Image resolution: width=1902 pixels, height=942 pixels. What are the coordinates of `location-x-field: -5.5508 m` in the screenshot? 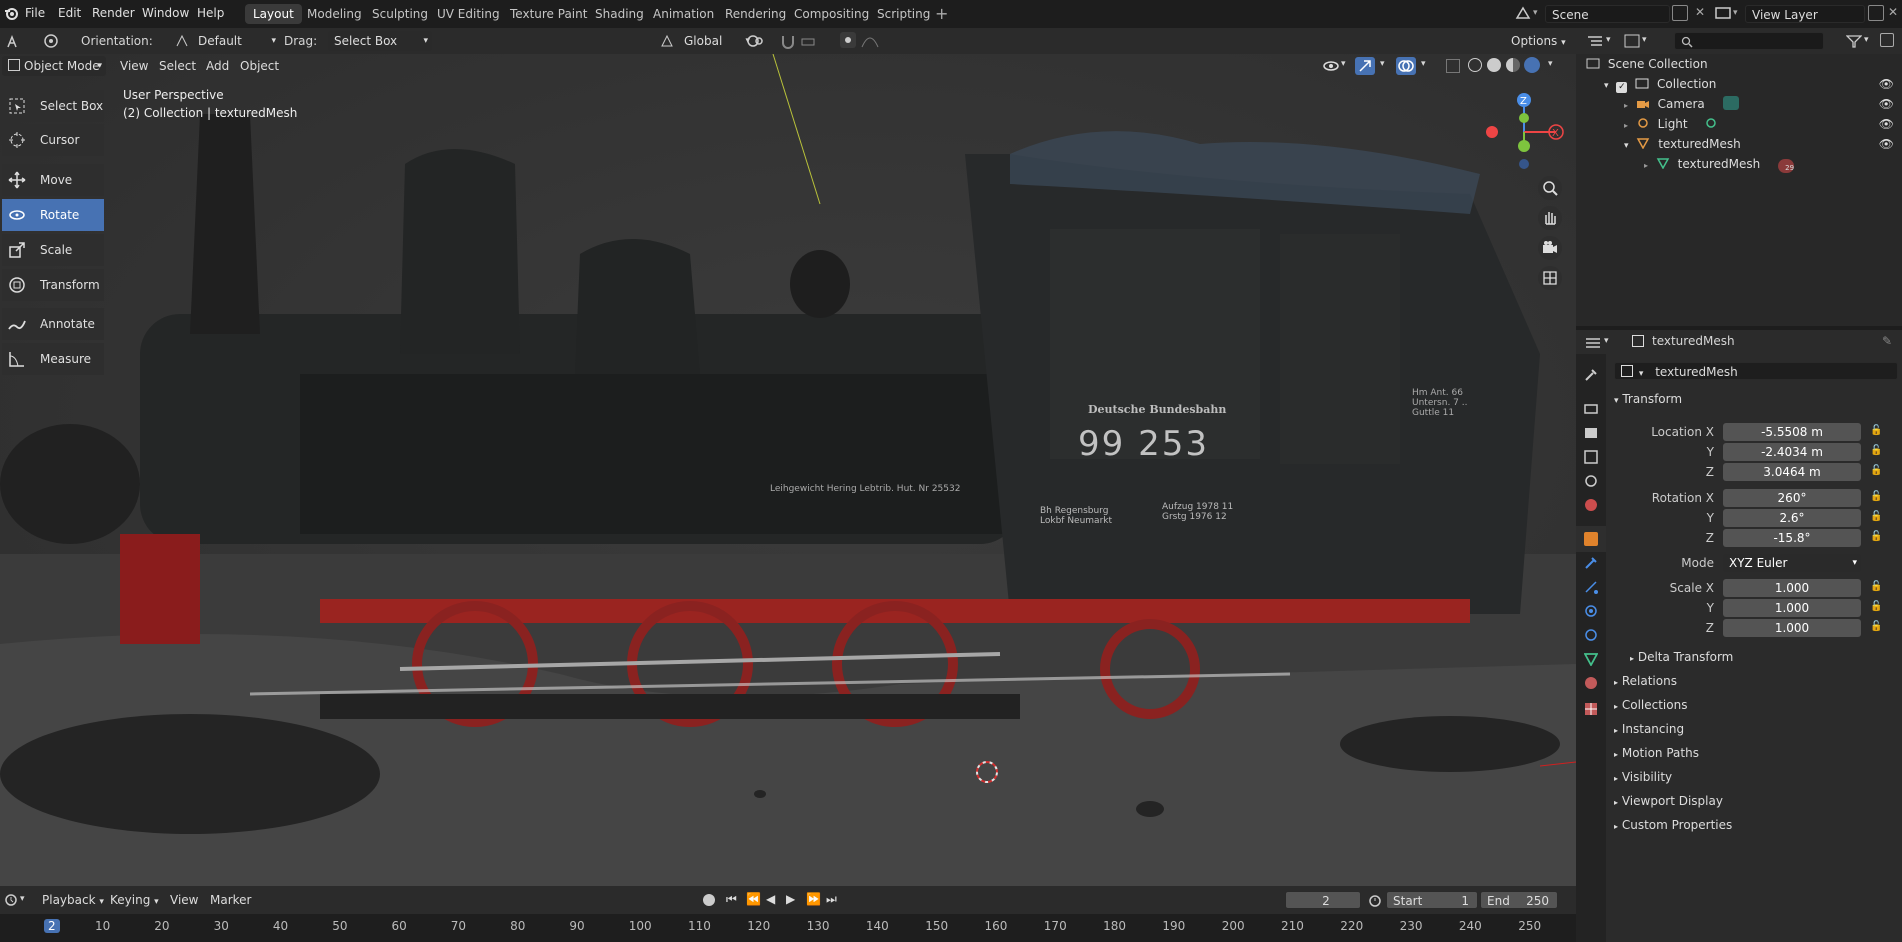 It's located at (1792, 432).